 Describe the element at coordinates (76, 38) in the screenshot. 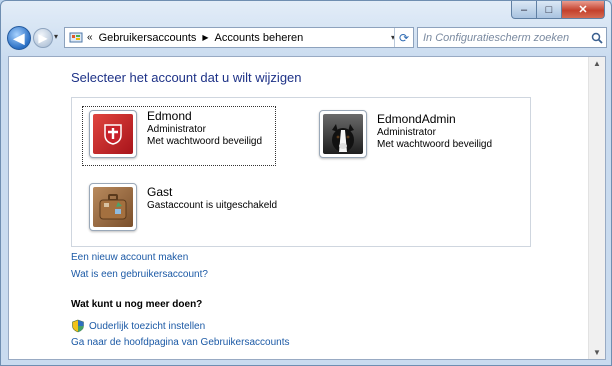

I see `control-panel-icon` at that location.